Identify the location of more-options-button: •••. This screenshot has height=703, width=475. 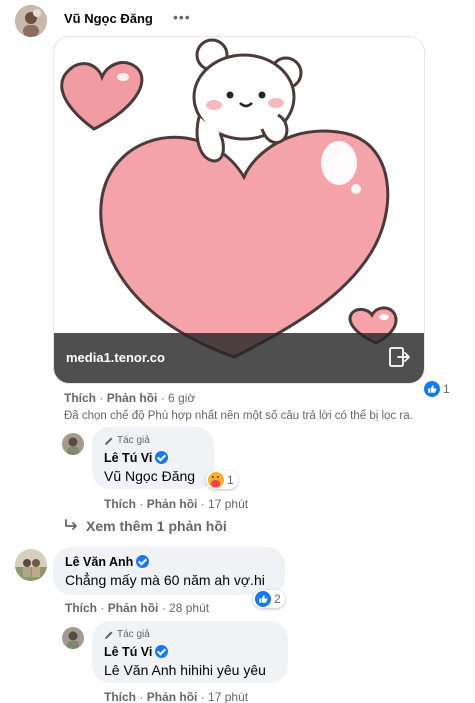
(182, 17).